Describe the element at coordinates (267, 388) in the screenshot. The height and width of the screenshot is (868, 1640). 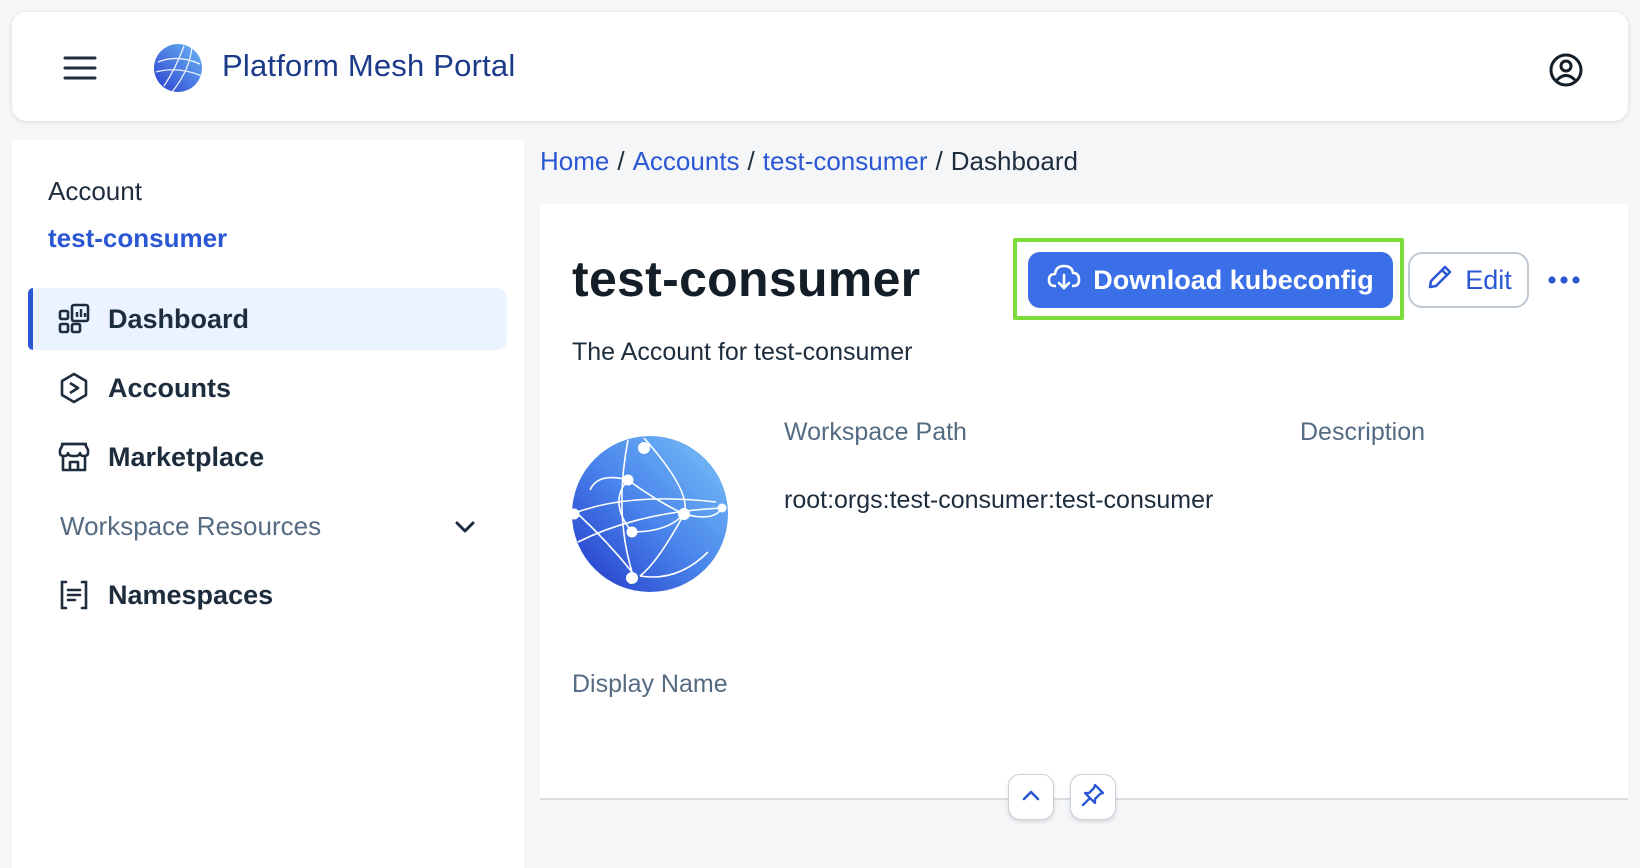
I see `sidebar-item-accounts: Accounts` at that location.